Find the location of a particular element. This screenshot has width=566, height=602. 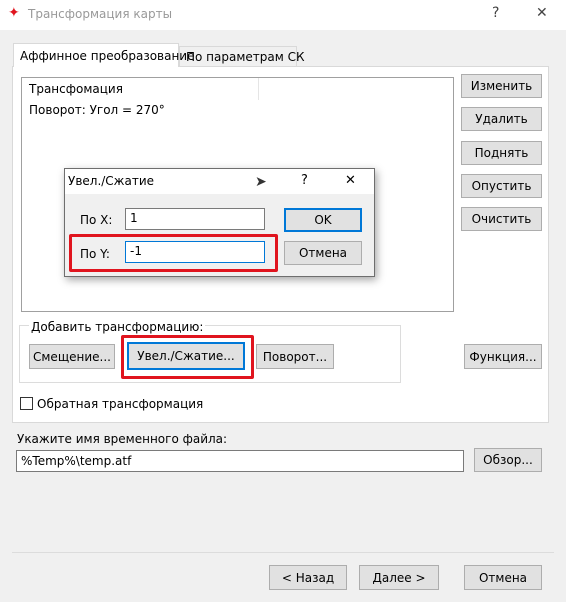

temp-file-label: Укажите имя временного файла: is located at coordinates (122, 439).